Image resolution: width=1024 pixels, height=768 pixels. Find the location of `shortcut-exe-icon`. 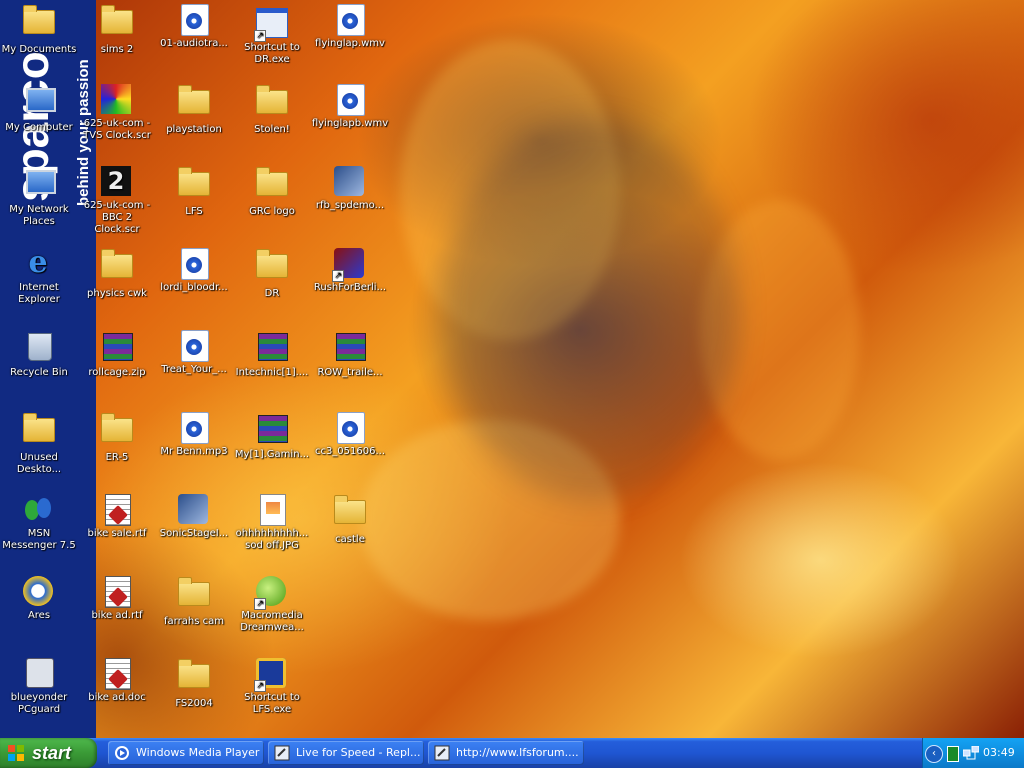

shortcut-exe-icon is located at coordinates (271, 25).